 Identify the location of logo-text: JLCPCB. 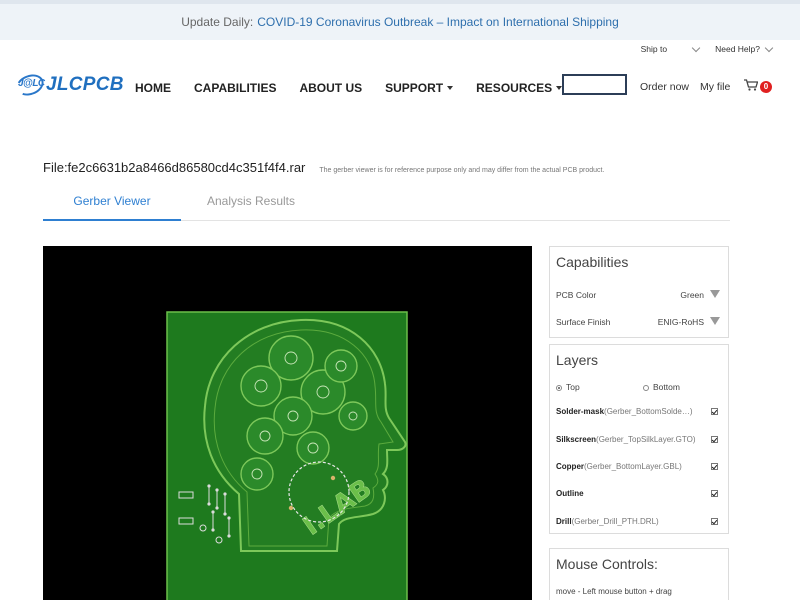
(85, 84).